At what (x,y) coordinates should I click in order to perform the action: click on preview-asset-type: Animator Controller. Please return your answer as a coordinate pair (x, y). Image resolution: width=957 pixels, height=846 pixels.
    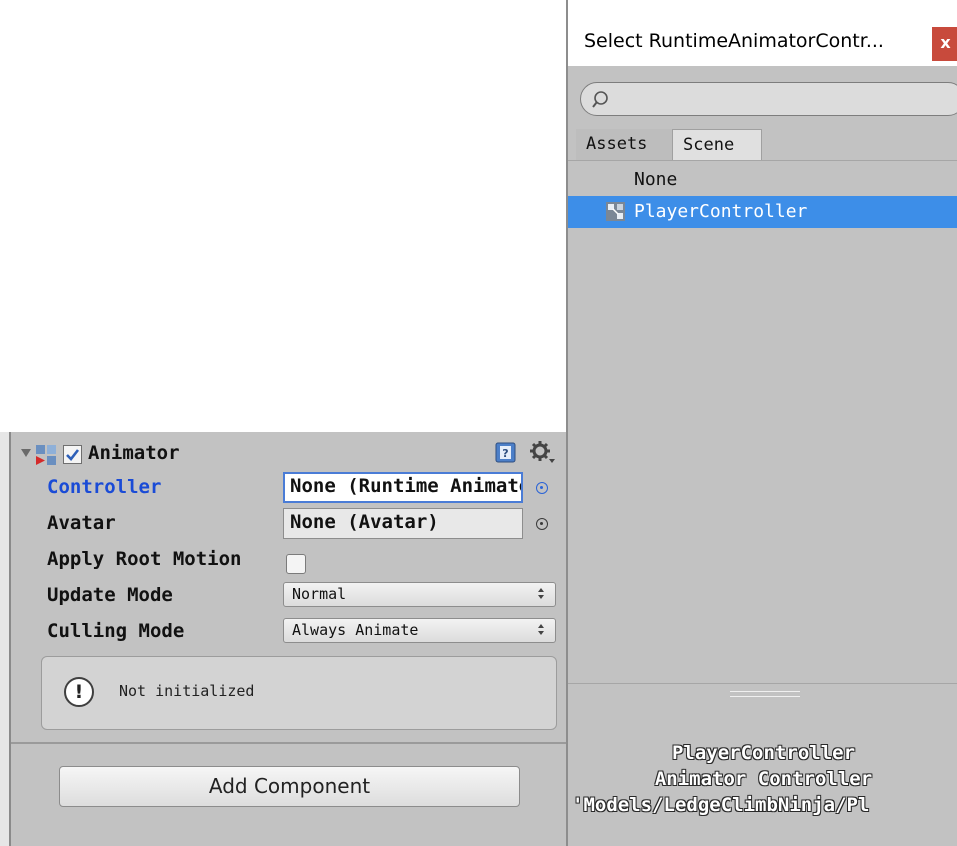
    Looking at the image, I should click on (763, 779).